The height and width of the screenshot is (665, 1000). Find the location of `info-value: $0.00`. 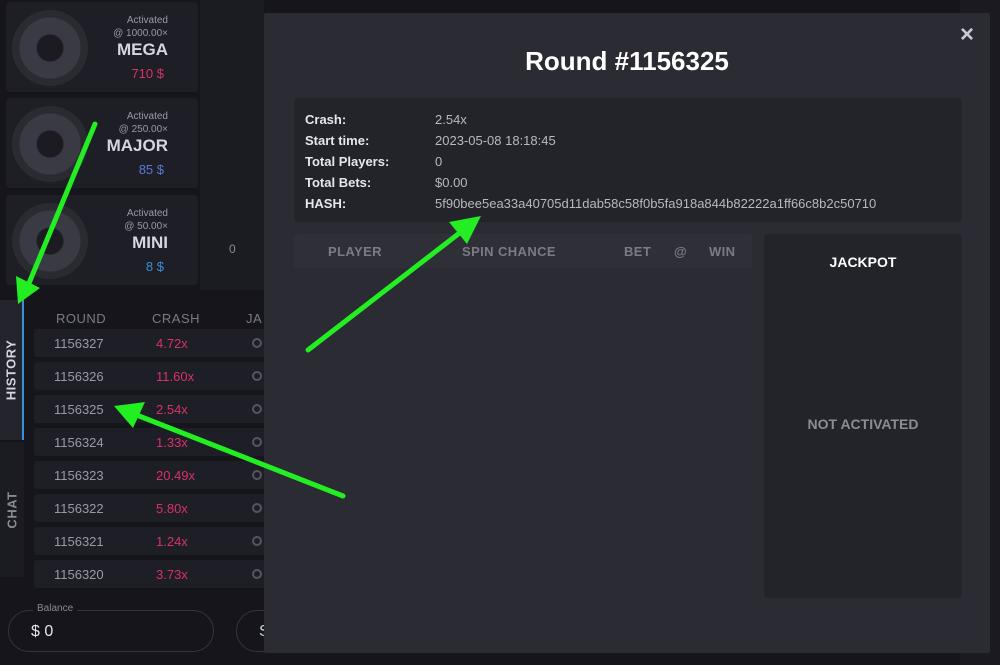

info-value: $0.00 is located at coordinates (451, 182).